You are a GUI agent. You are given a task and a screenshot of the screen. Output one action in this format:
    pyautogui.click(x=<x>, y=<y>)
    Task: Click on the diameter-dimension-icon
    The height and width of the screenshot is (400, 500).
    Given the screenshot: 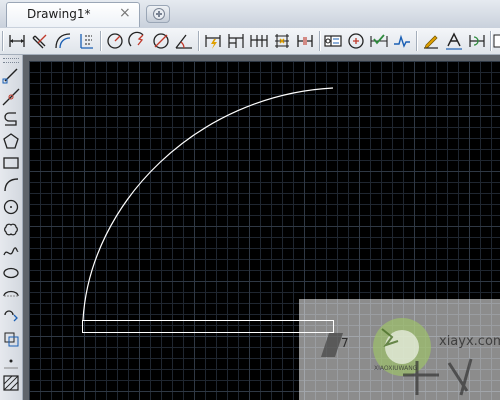 What is the action you would take?
    pyautogui.click(x=161, y=41)
    